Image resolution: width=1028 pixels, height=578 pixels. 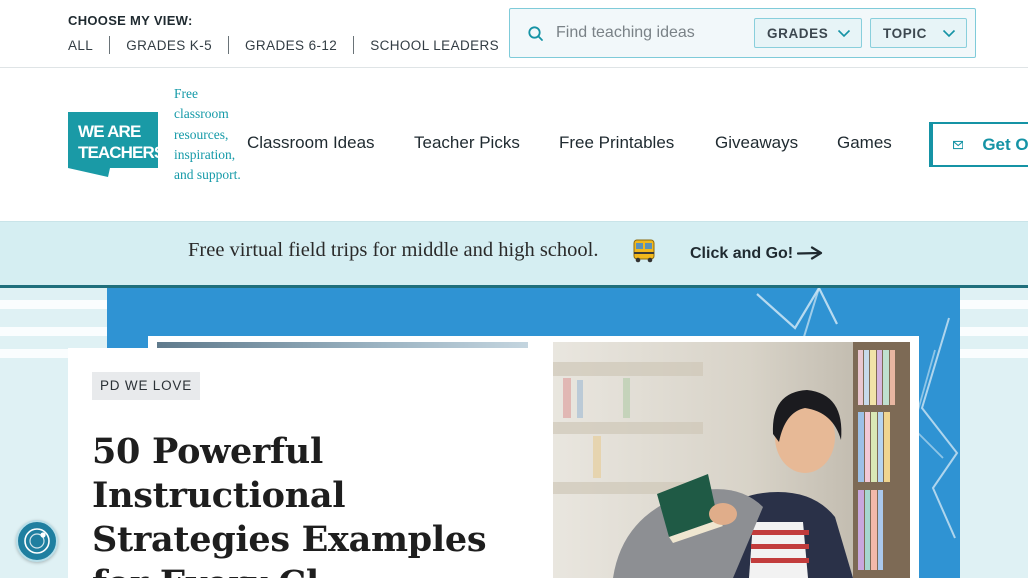 What do you see at coordinates (756, 143) in the screenshot?
I see `nav-giveaways: Giveaways` at bounding box center [756, 143].